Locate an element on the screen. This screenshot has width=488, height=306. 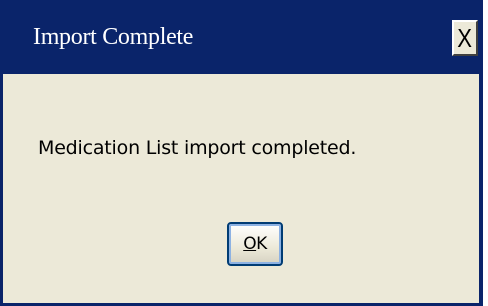
close-button: X is located at coordinates (465, 38).